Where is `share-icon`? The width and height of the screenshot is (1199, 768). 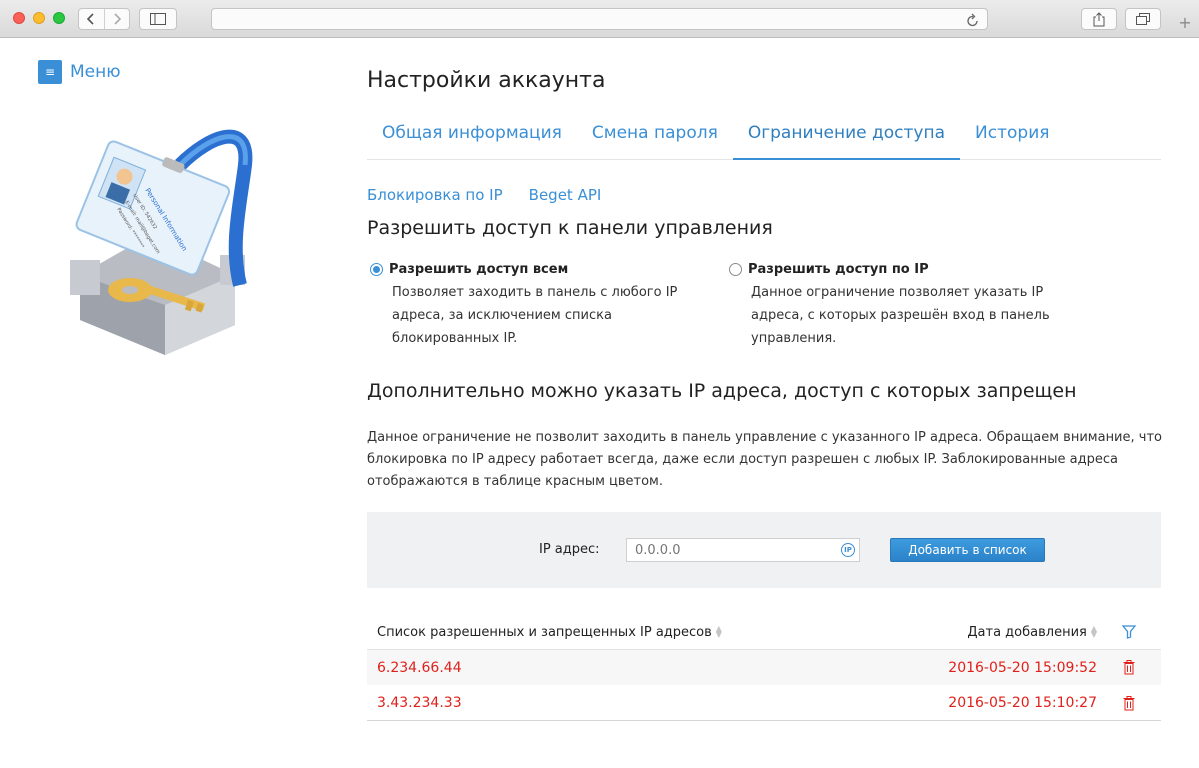 share-icon is located at coordinates (1099, 19).